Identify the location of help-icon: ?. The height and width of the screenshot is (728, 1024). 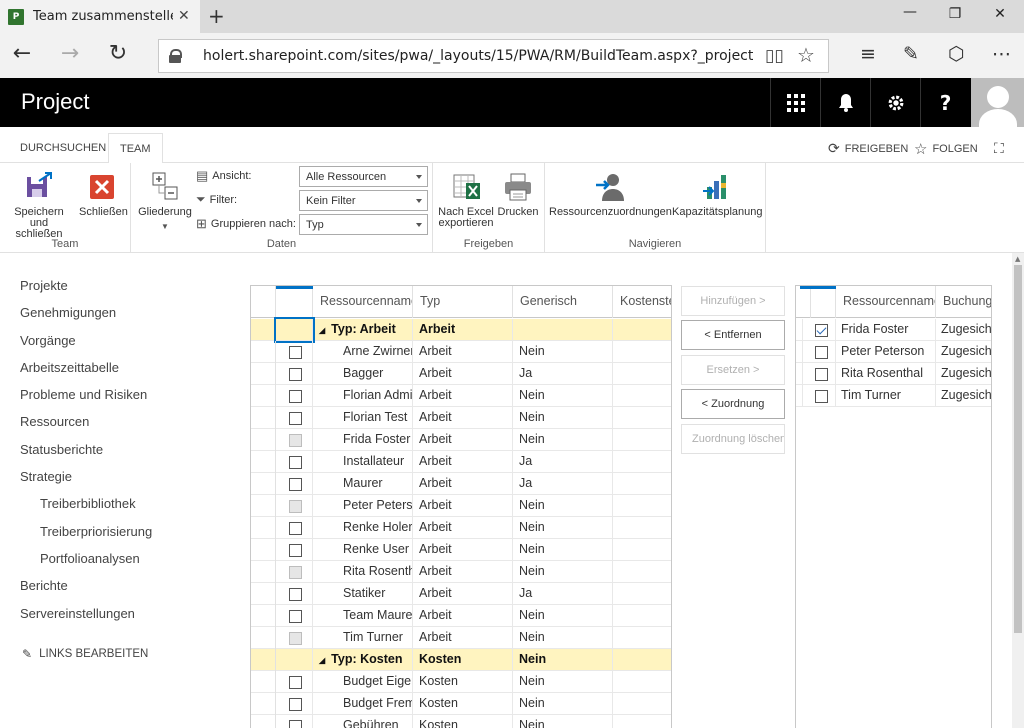
(945, 102).